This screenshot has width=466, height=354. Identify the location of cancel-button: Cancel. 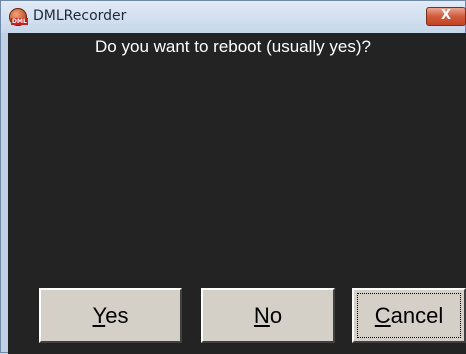
(409, 315).